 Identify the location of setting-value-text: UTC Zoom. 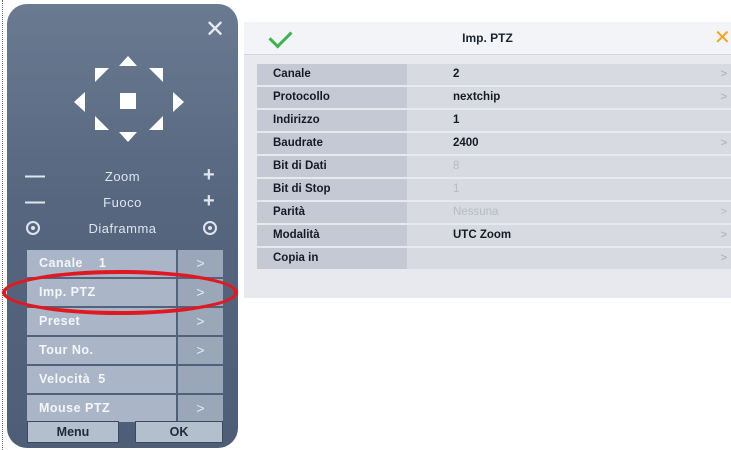
(482, 235).